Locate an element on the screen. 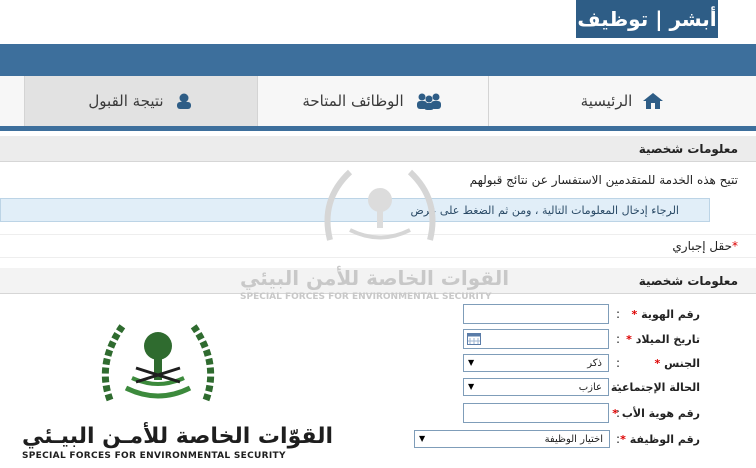 Image resolution: width=756 pixels, height=468 pixels. required-note: حقل إجباري is located at coordinates (702, 246).